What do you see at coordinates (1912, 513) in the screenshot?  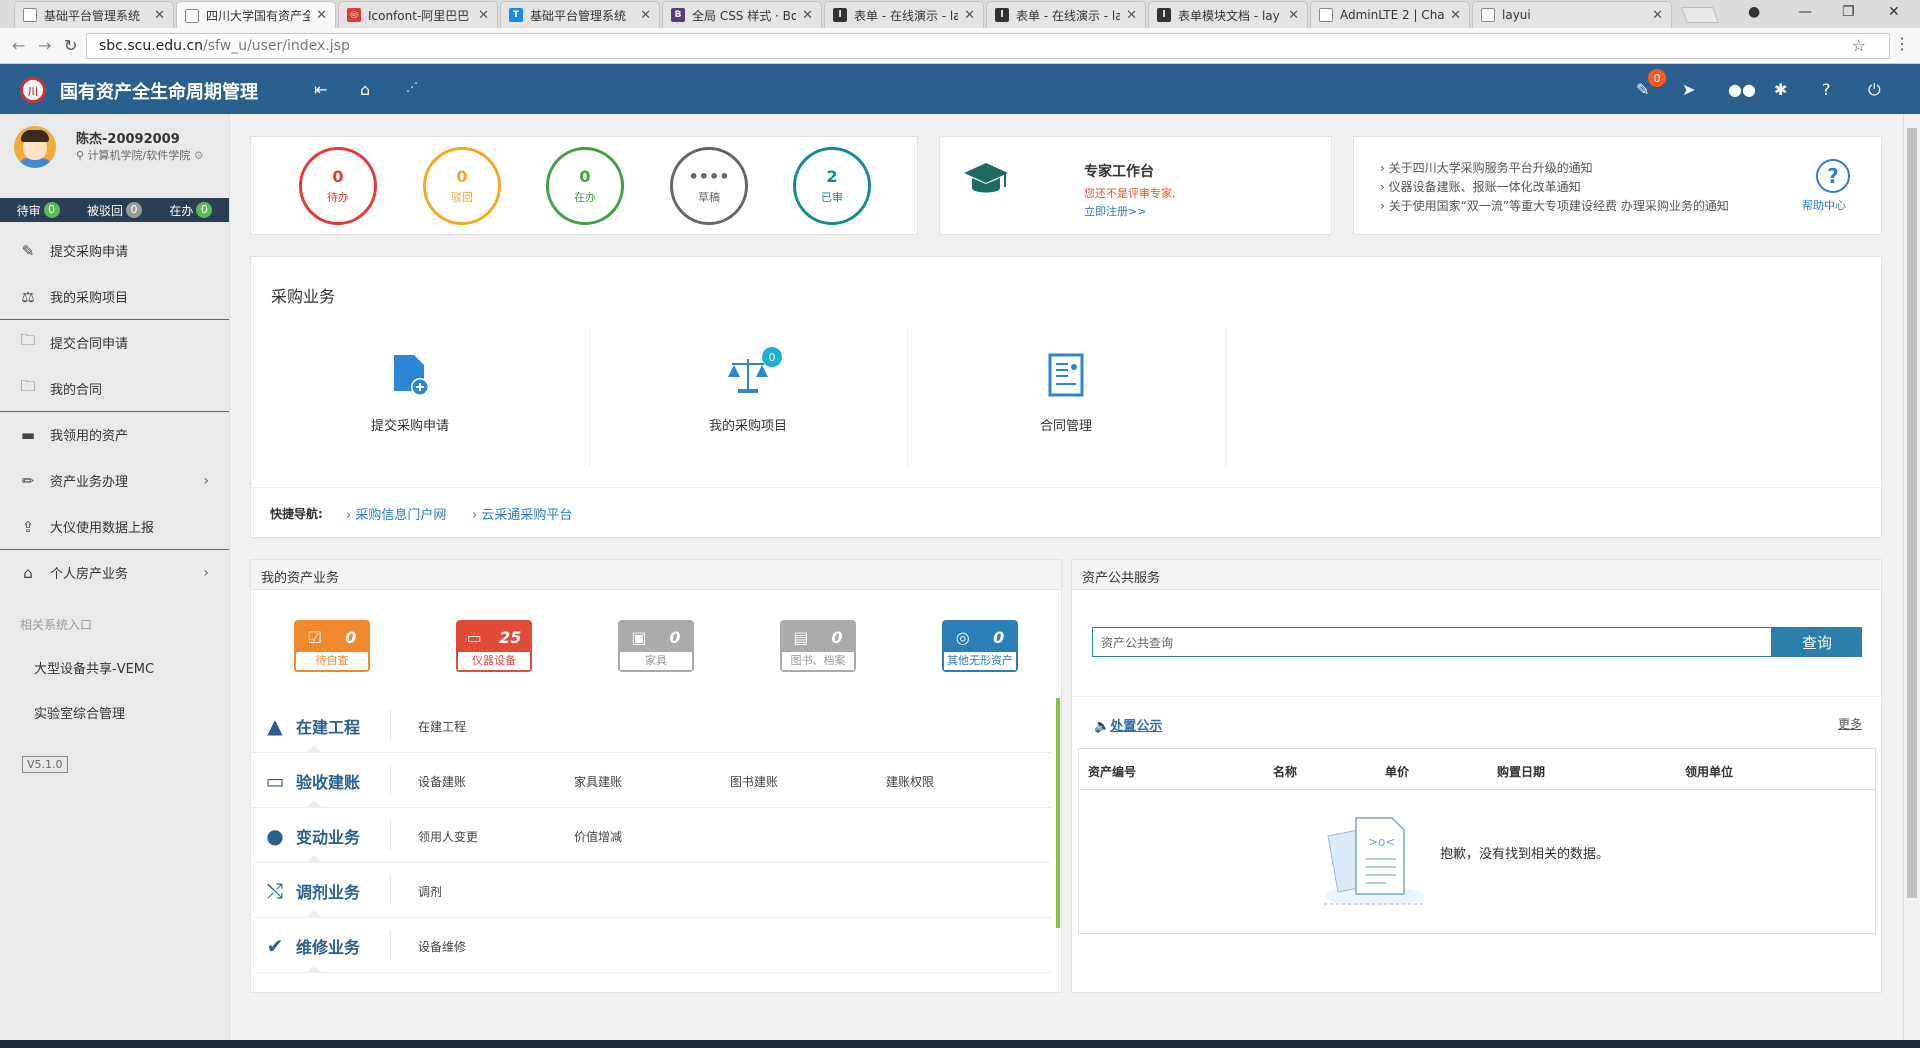 I see `scrollbar-thumb` at bounding box center [1912, 513].